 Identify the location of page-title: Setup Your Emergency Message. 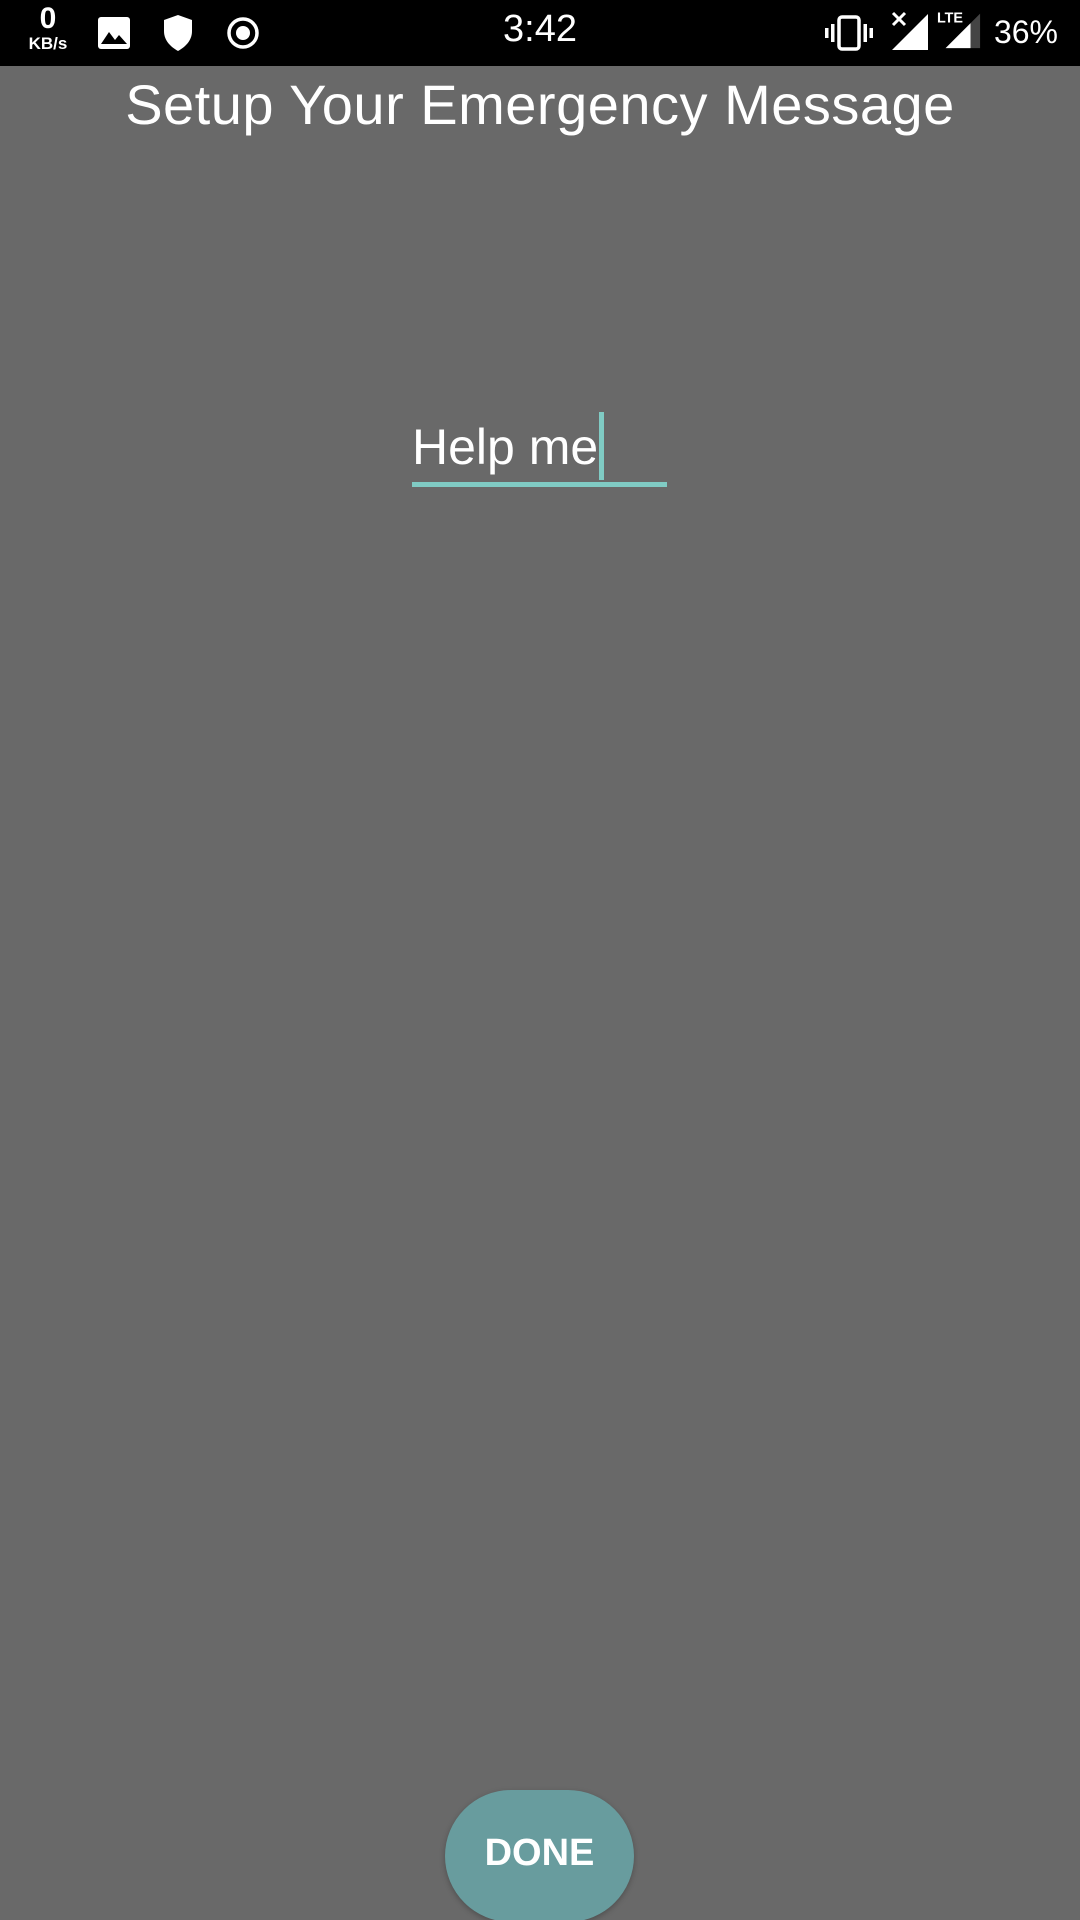
(540, 104).